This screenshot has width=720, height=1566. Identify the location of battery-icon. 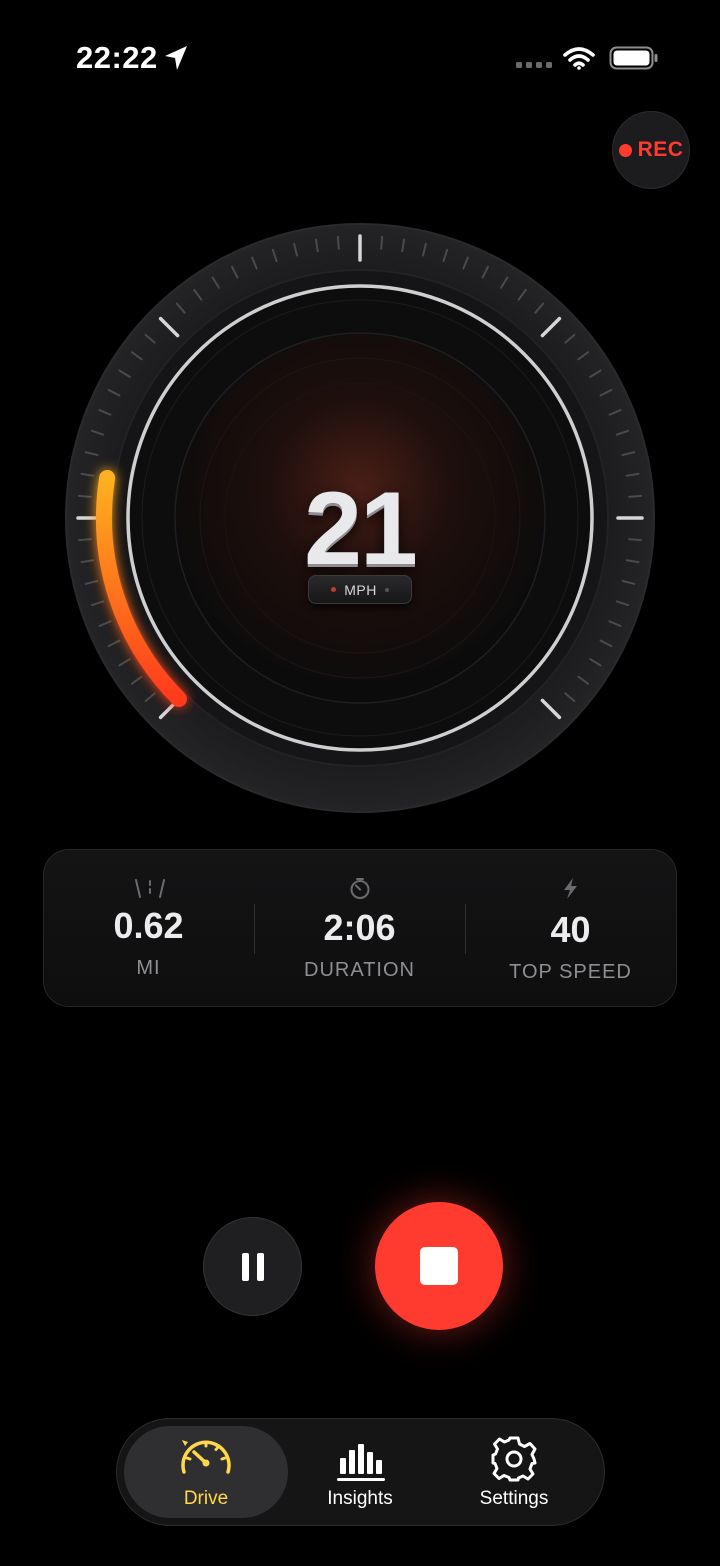
(633, 58).